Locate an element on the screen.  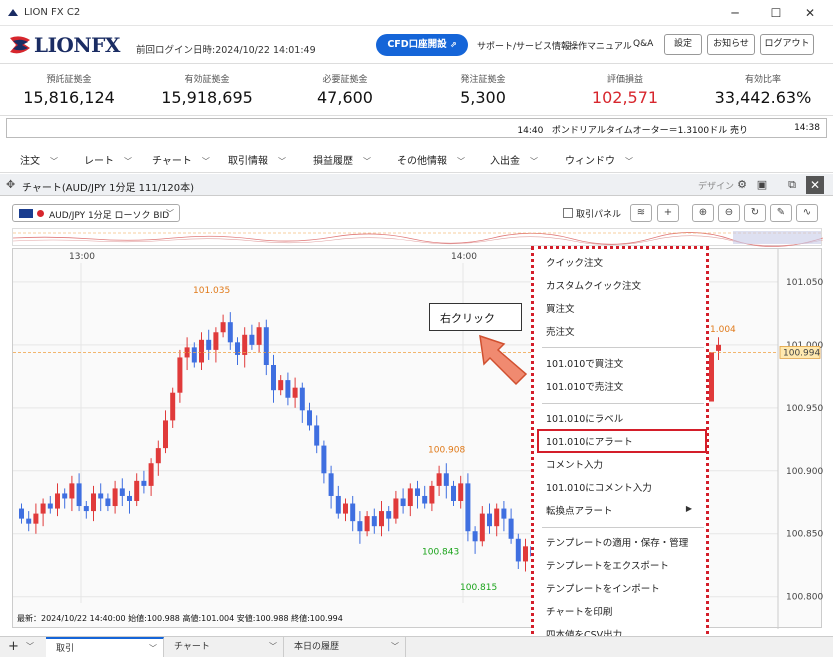
context-menu-item: 101.010で買注文 is located at coordinates (584, 363).